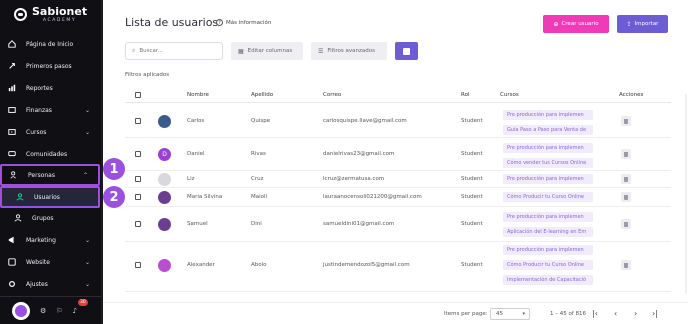  Describe the element at coordinates (686, 194) in the screenshot. I see `table-scrollbar` at that location.